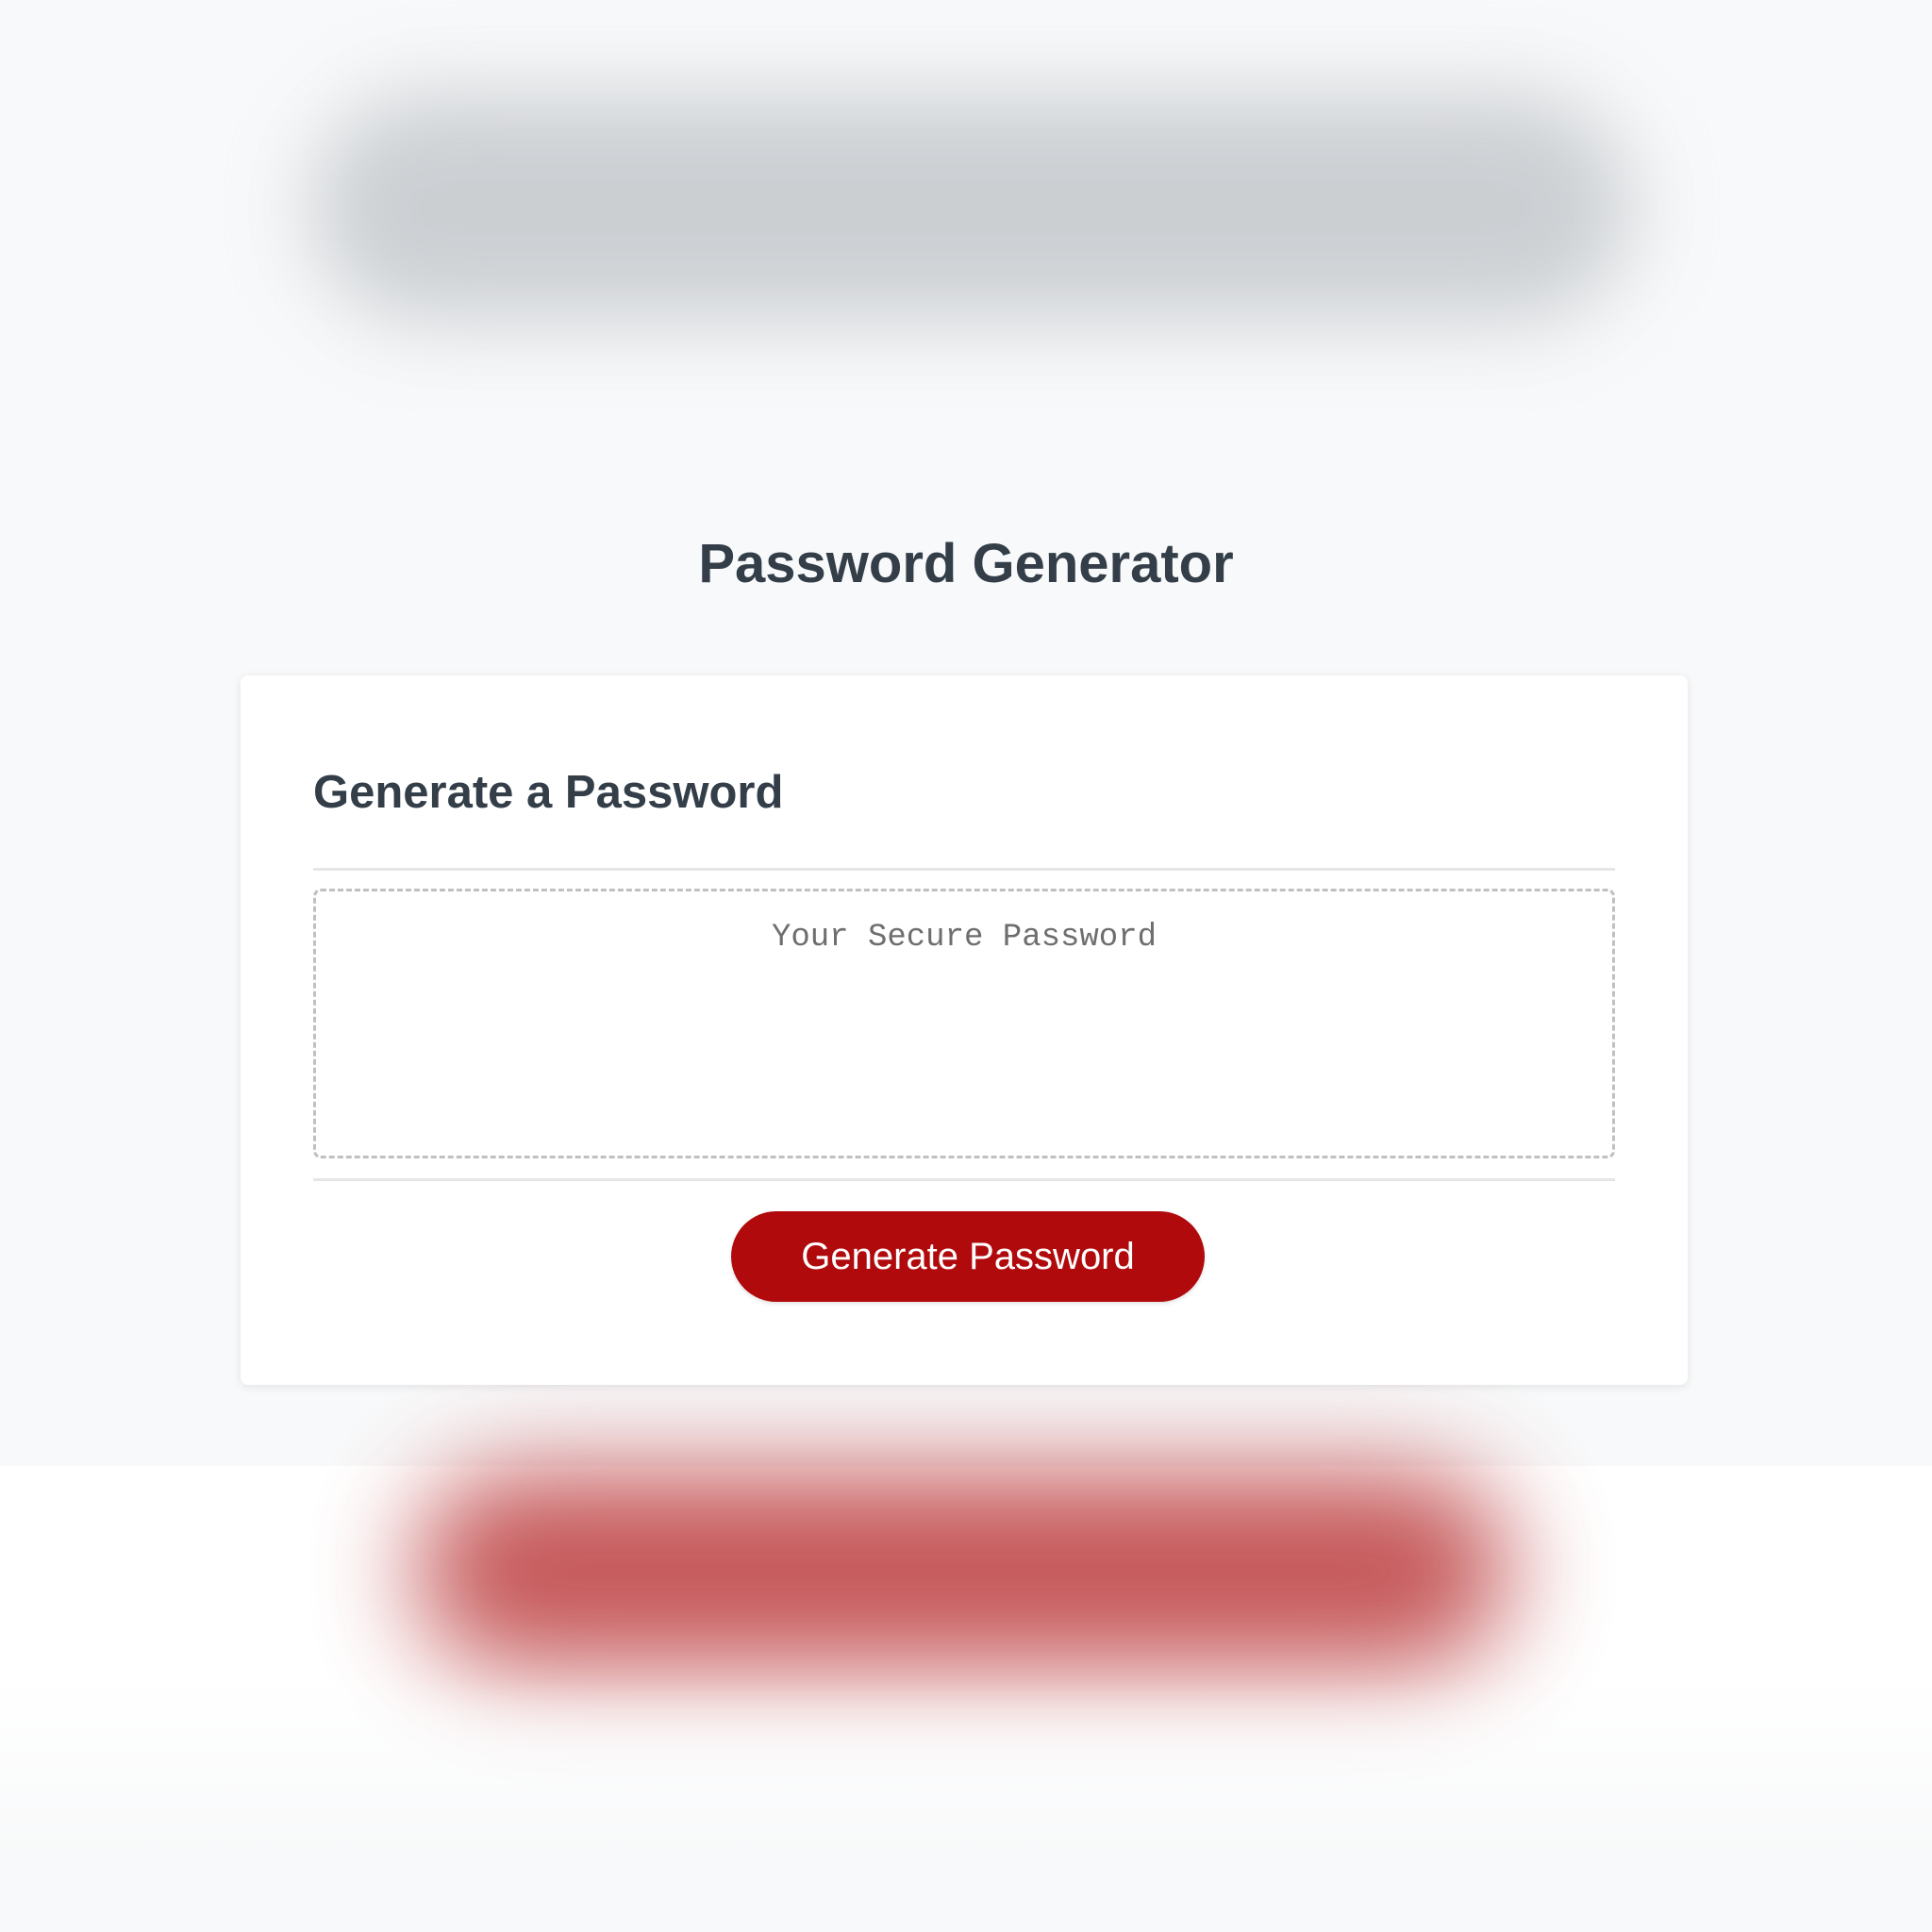  I want to click on generate-password-button: Generate Password, so click(968, 1256).